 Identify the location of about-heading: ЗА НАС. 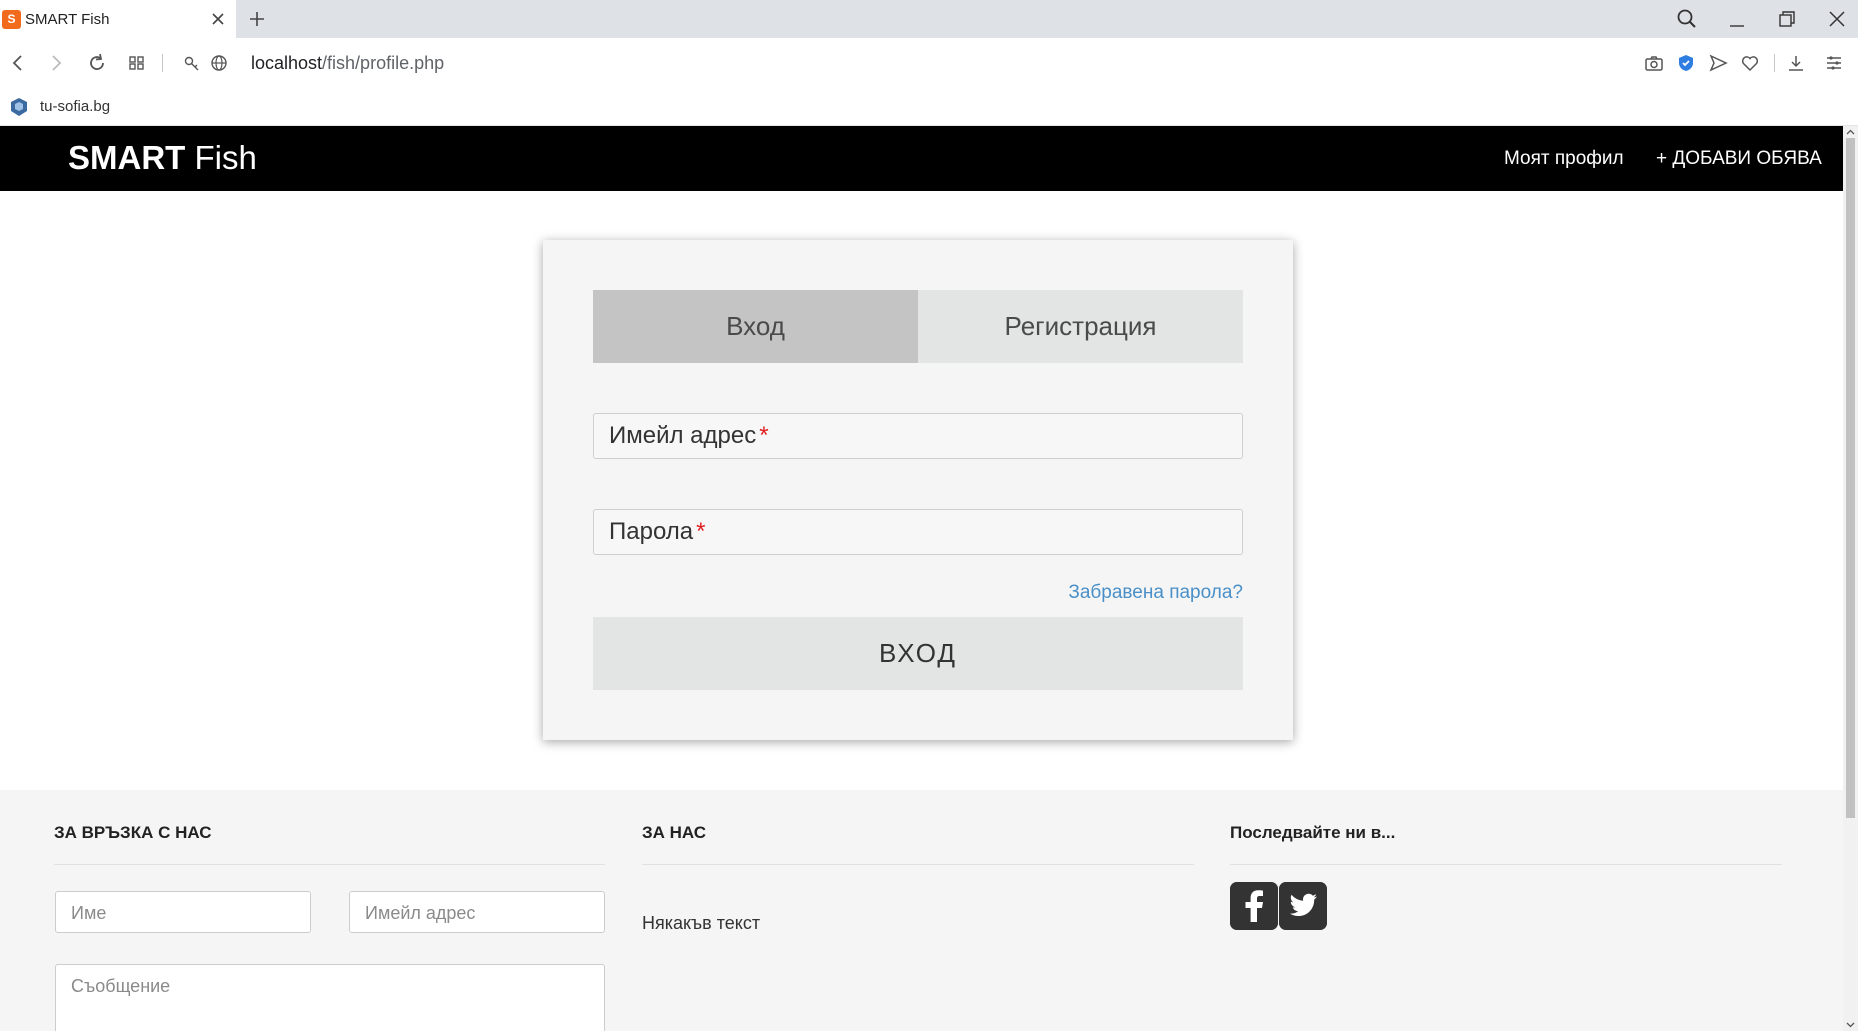
(674, 832).